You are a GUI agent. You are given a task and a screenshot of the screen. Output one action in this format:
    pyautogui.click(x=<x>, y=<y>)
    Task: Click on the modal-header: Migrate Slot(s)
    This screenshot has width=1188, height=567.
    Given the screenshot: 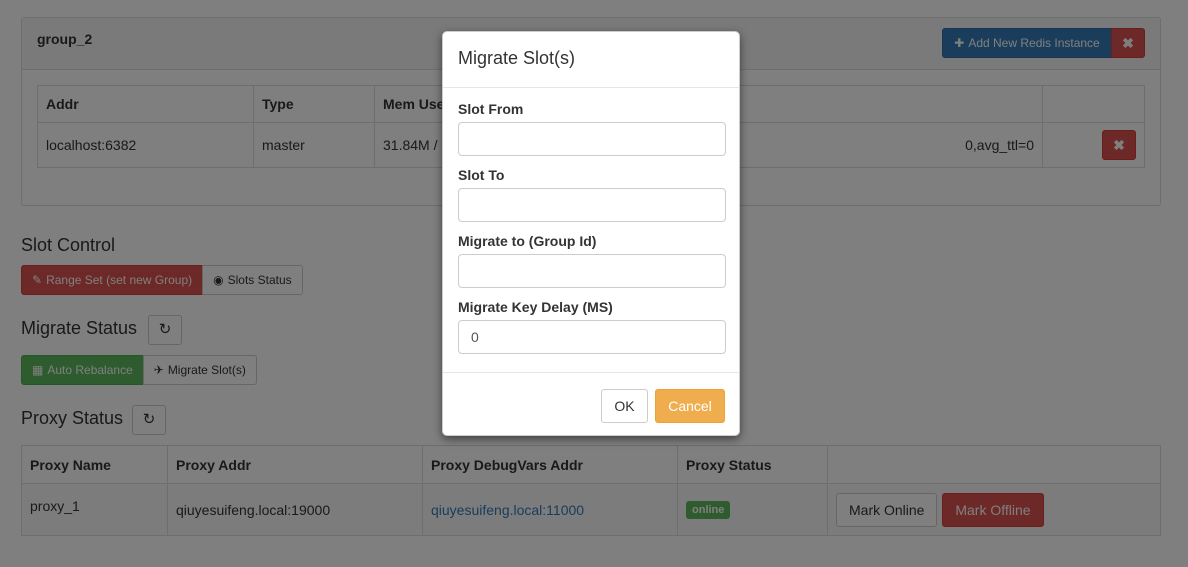 What is the action you would take?
    pyautogui.click(x=591, y=60)
    